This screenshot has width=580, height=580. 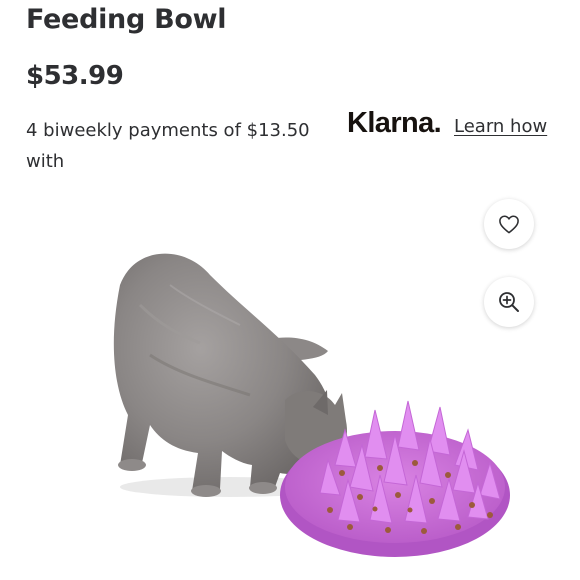 What do you see at coordinates (168, 146) in the screenshot?
I see `financing-text: 4 biweekly payments of $13.50 with` at bounding box center [168, 146].